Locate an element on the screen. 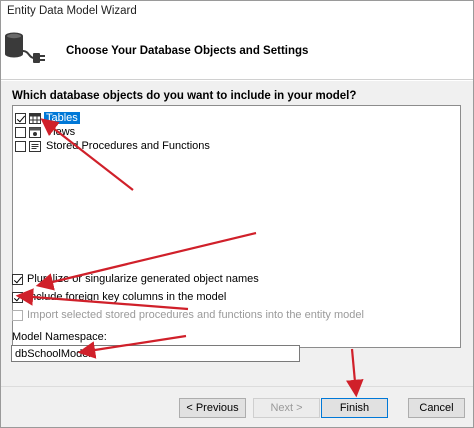 The image size is (474, 428). previous-button: < Previous is located at coordinates (212, 408).